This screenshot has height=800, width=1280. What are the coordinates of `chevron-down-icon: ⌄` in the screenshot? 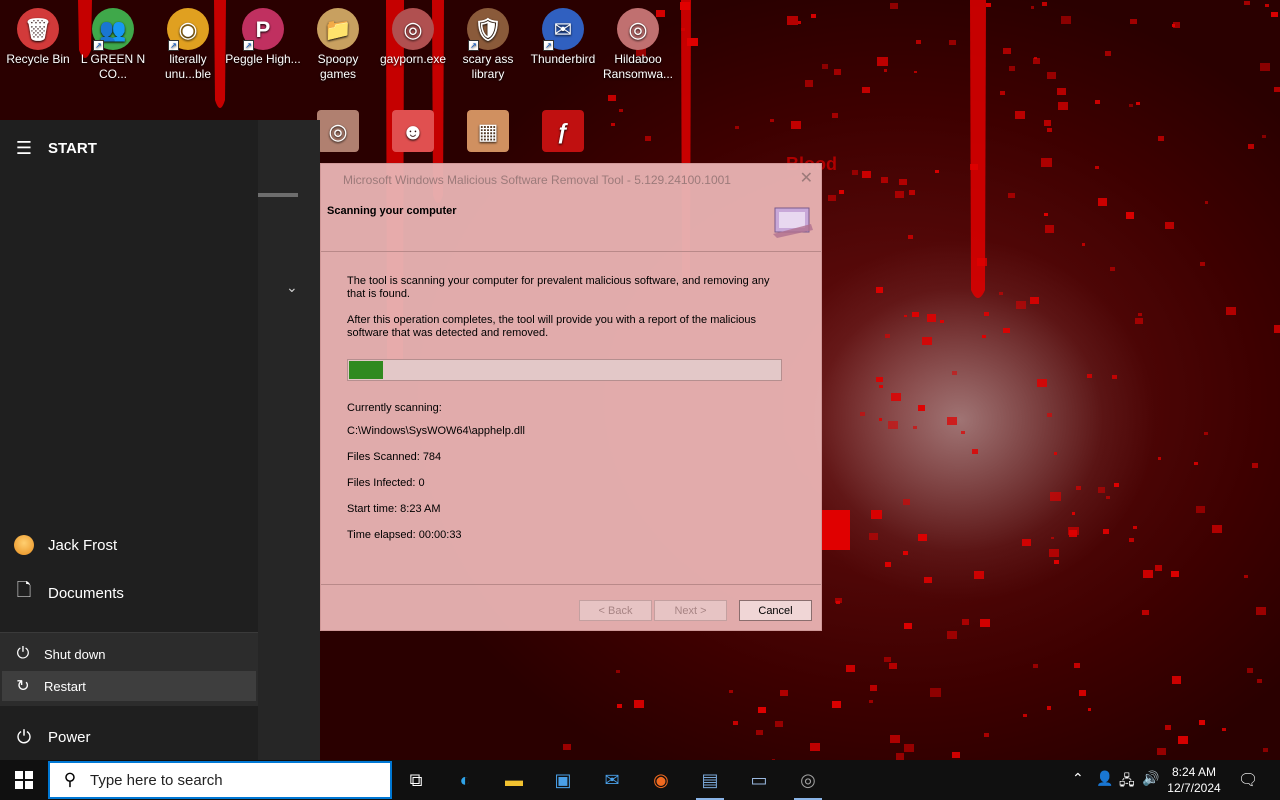 It's located at (292, 287).